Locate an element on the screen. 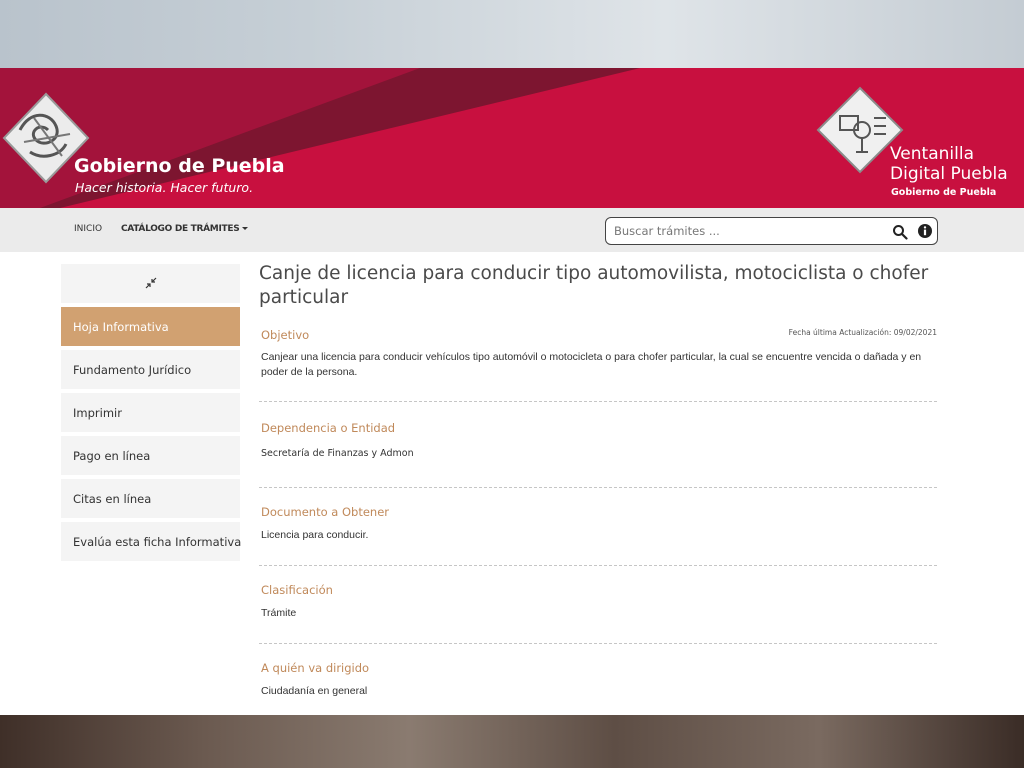 The height and width of the screenshot is (768, 1024). nav-inicio-link: INICIO is located at coordinates (88, 229).